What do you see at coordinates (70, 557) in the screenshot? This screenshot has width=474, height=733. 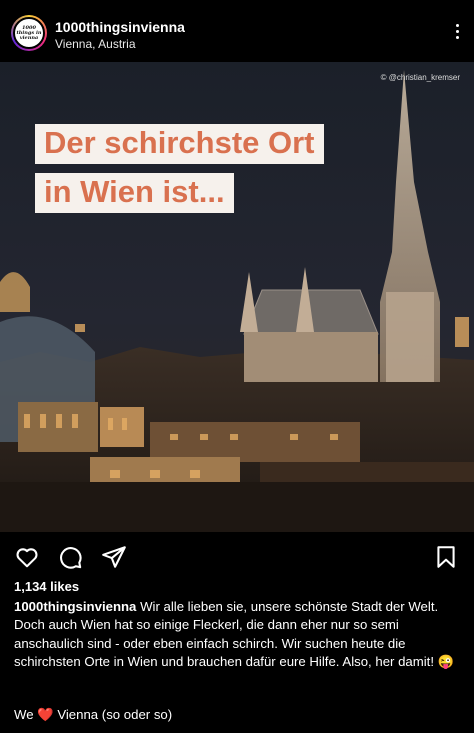 I see `comment-icon` at bounding box center [70, 557].